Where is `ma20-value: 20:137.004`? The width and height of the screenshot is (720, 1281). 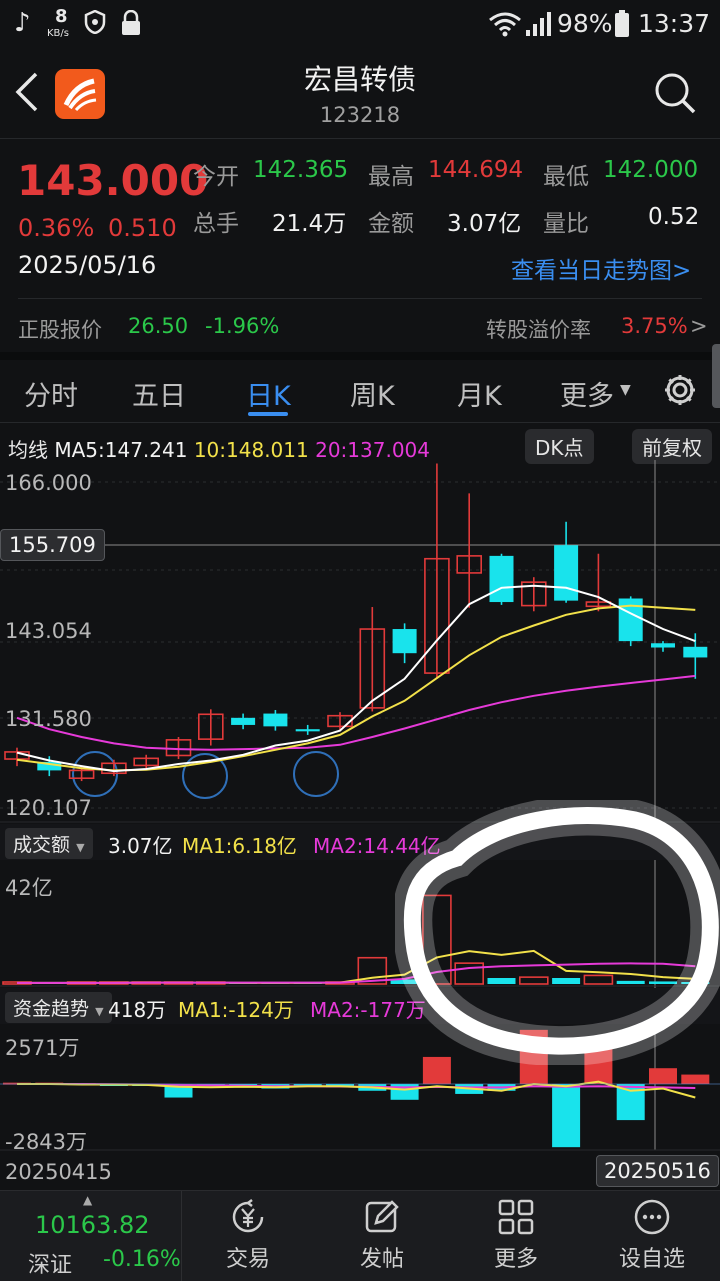 ma20-value: 20:137.004 is located at coordinates (372, 450).